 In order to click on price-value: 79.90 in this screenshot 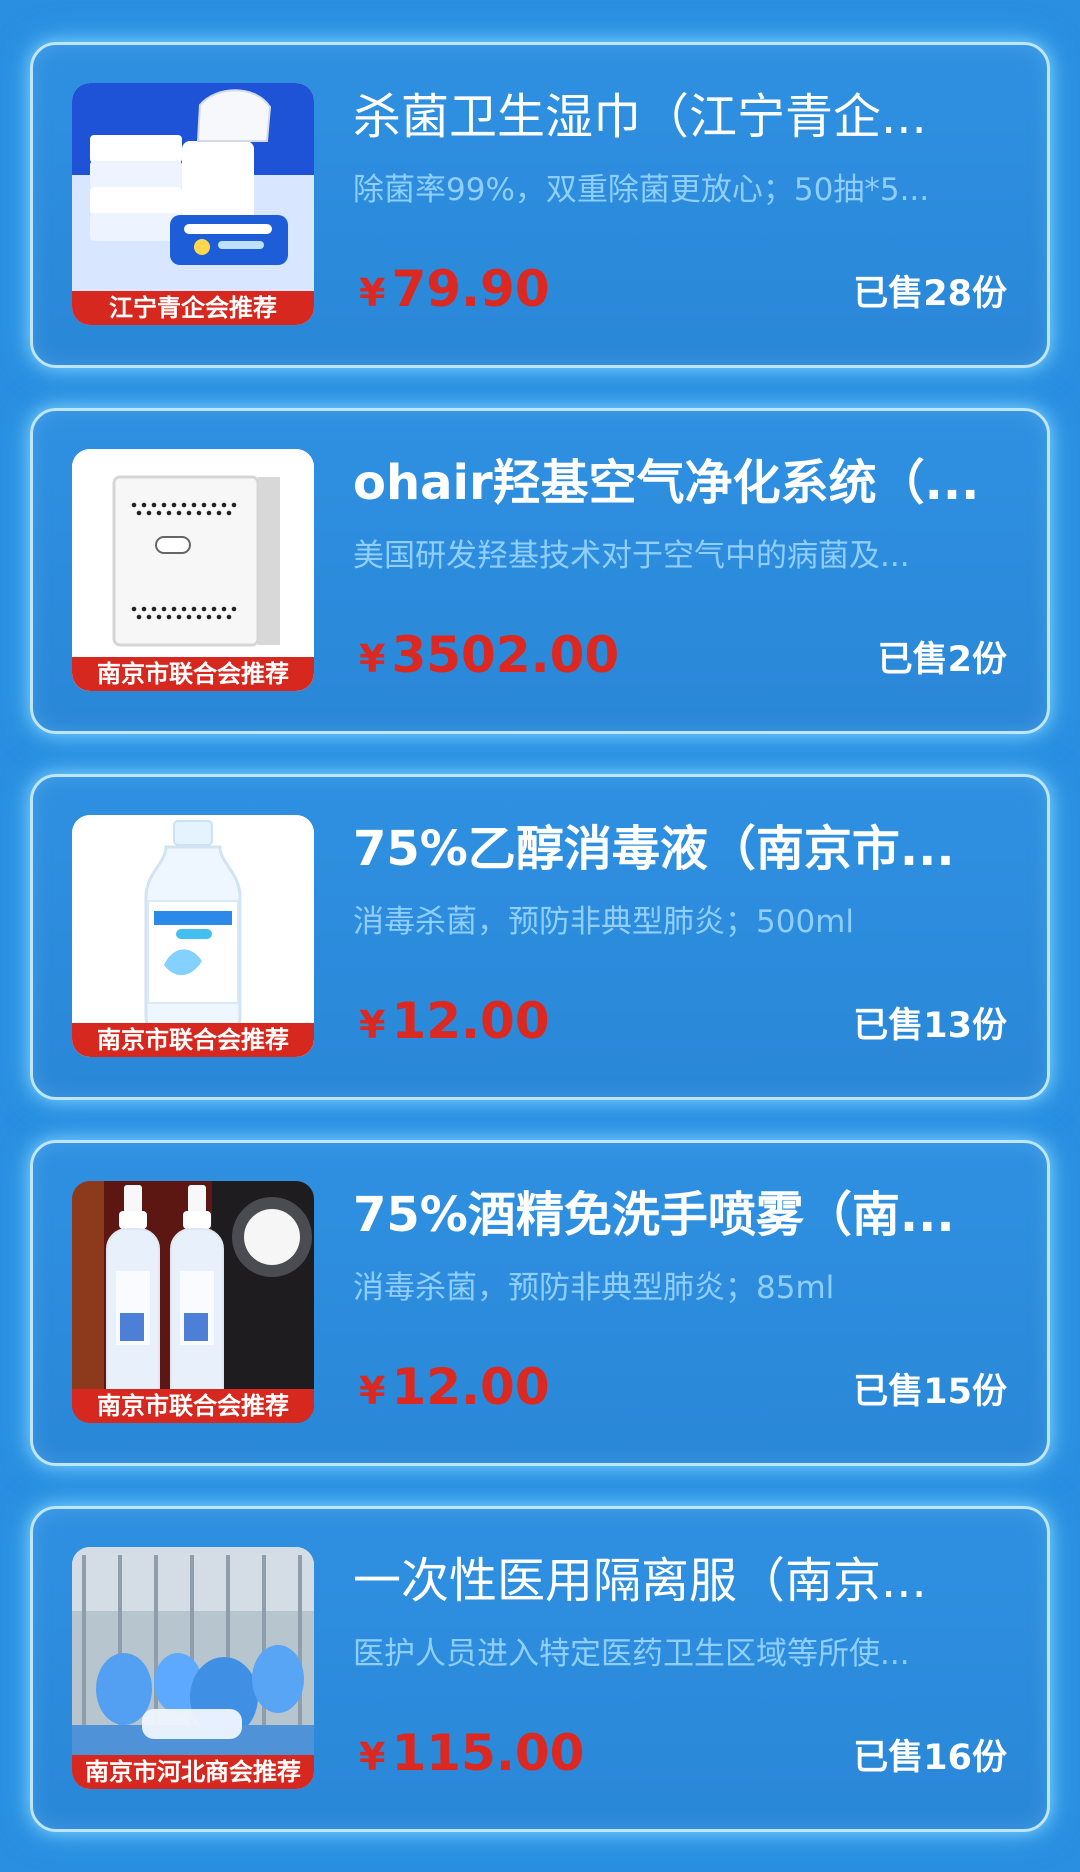, I will do `click(470, 289)`.